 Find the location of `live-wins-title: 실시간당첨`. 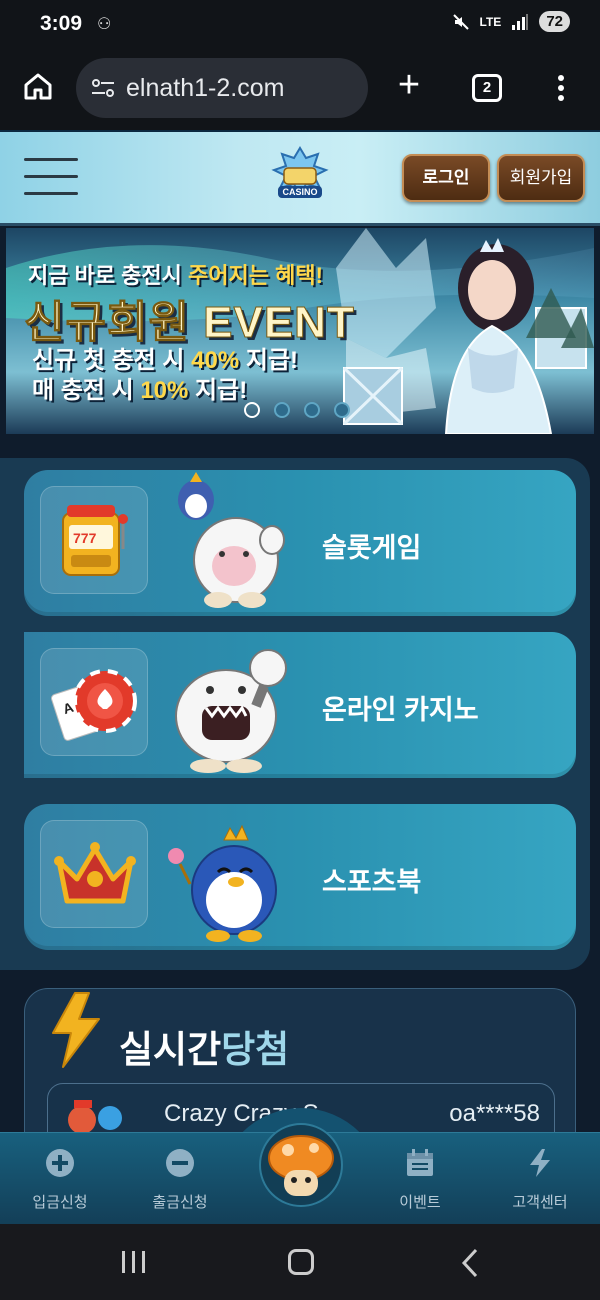

live-wins-title: 실시간당첨 is located at coordinates (204, 1049).